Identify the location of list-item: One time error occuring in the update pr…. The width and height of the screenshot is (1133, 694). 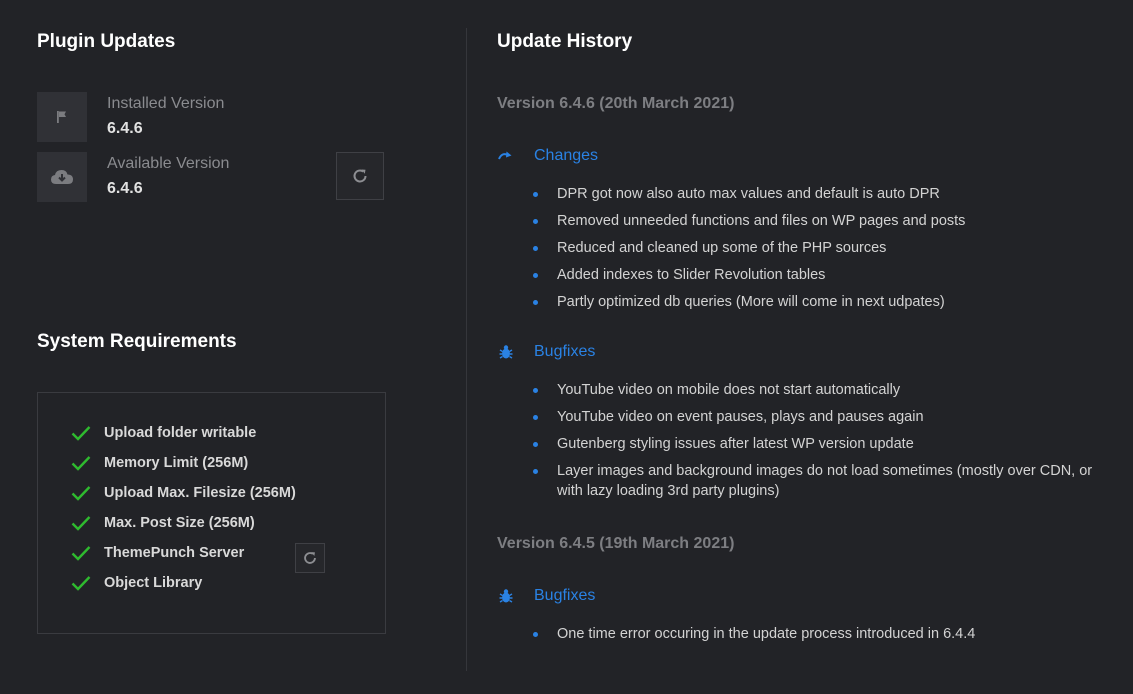
(823, 634).